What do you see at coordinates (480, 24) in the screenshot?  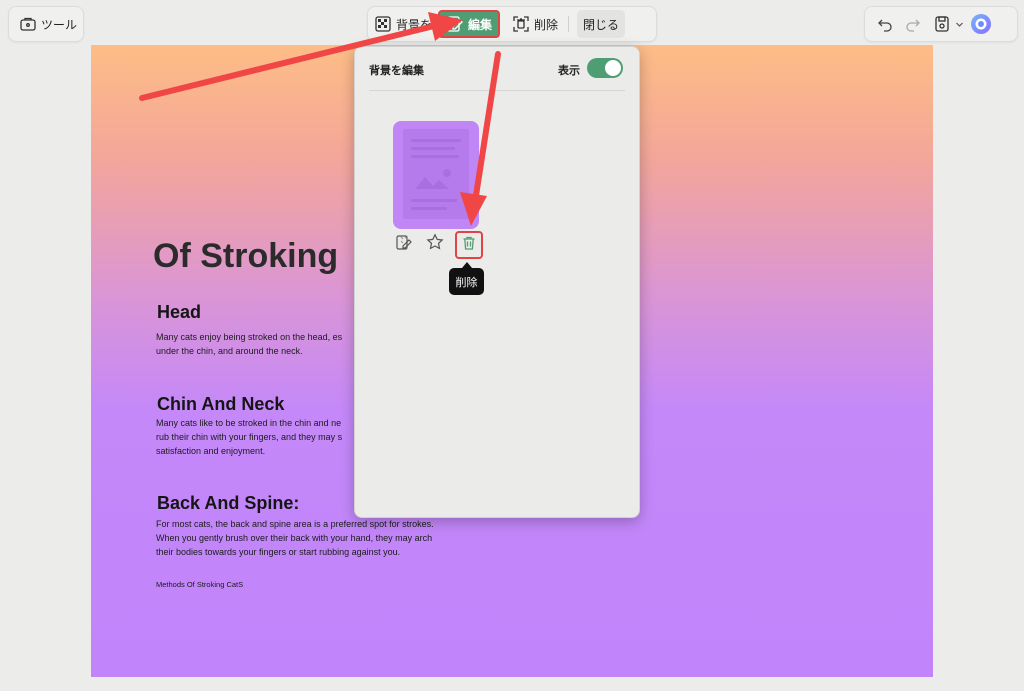 I see `edit-label: 編集` at bounding box center [480, 24].